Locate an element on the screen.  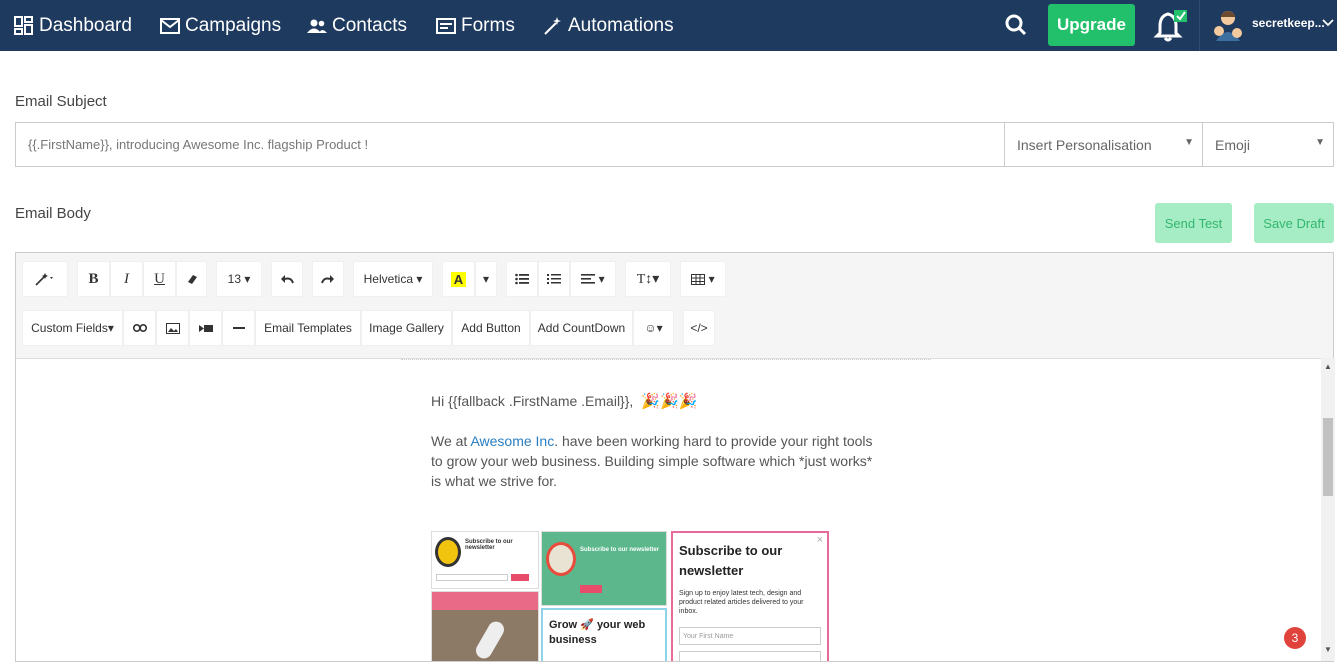
content-top-border is located at coordinates (666, 359).